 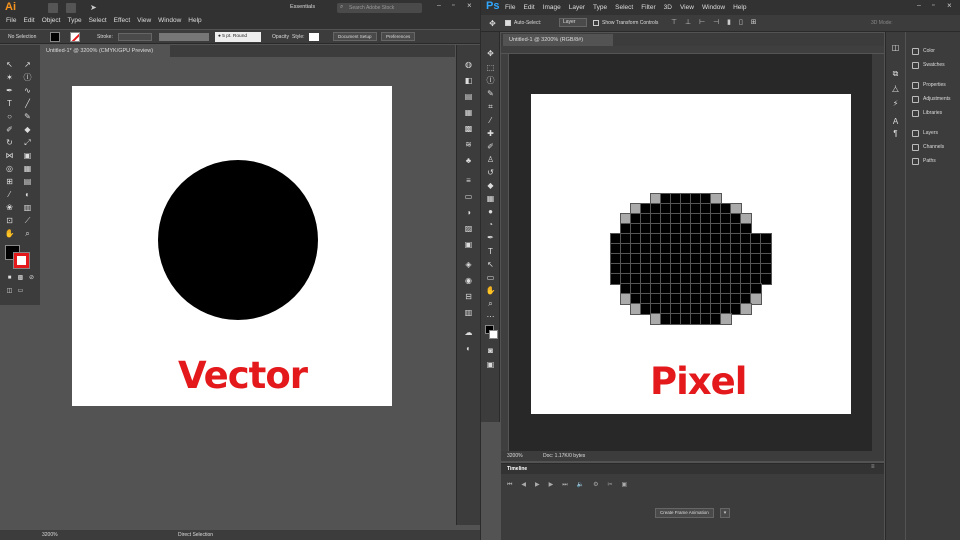 I want to click on libraries-panel-tab: Libraries, so click(x=927, y=113).